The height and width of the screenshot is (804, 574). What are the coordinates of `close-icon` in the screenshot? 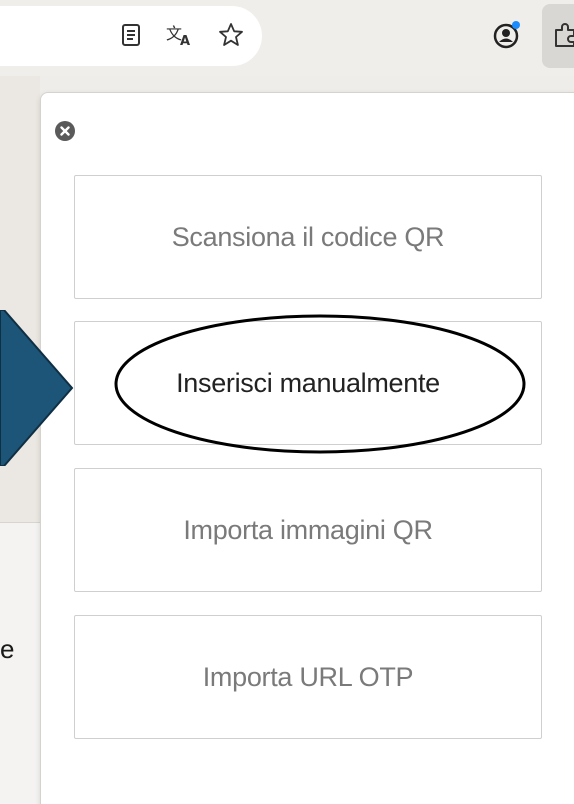 It's located at (65, 131).